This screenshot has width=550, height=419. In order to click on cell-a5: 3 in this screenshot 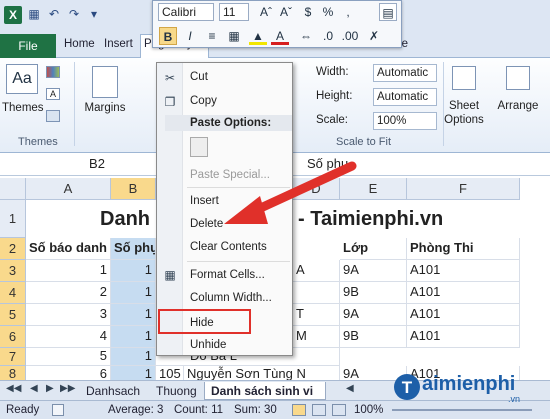, I will do `click(68, 315)`.